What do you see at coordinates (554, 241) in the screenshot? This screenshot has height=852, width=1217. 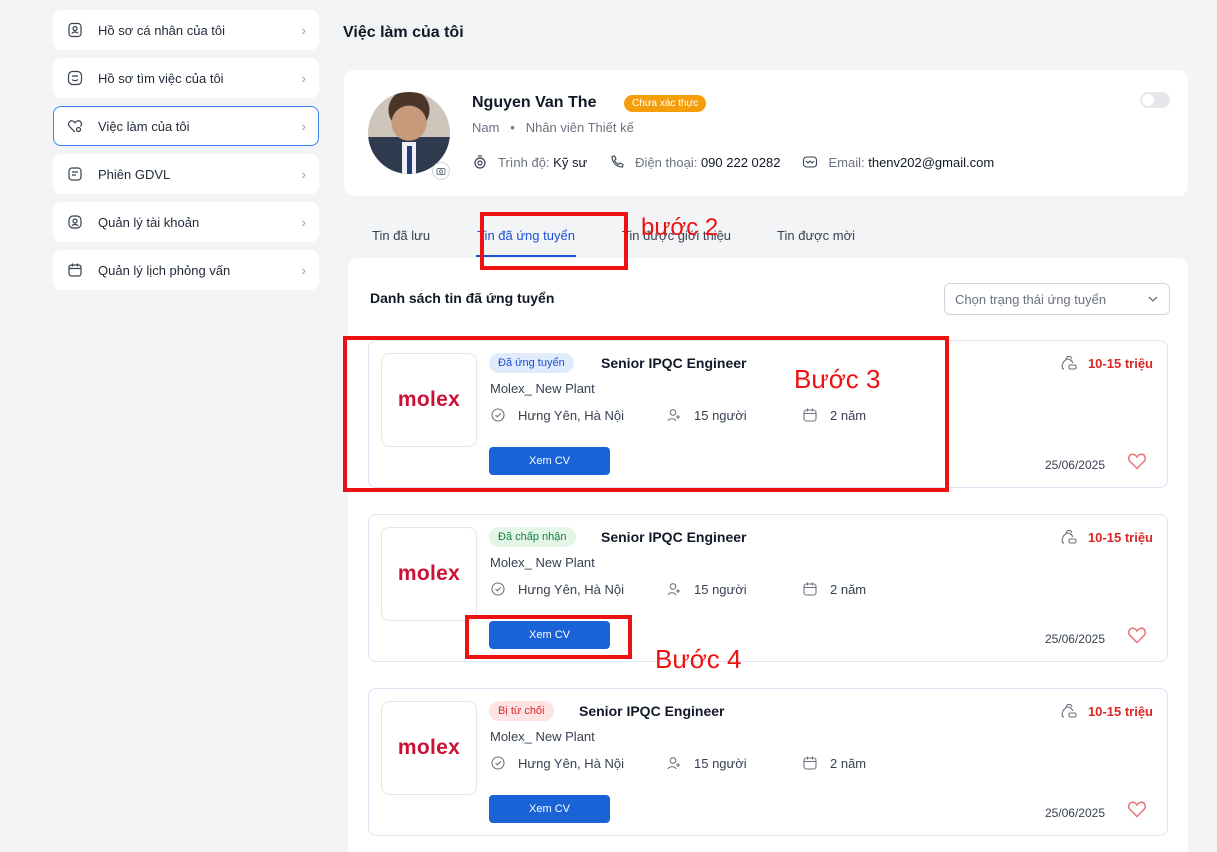 I see `annotation-box-step2` at bounding box center [554, 241].